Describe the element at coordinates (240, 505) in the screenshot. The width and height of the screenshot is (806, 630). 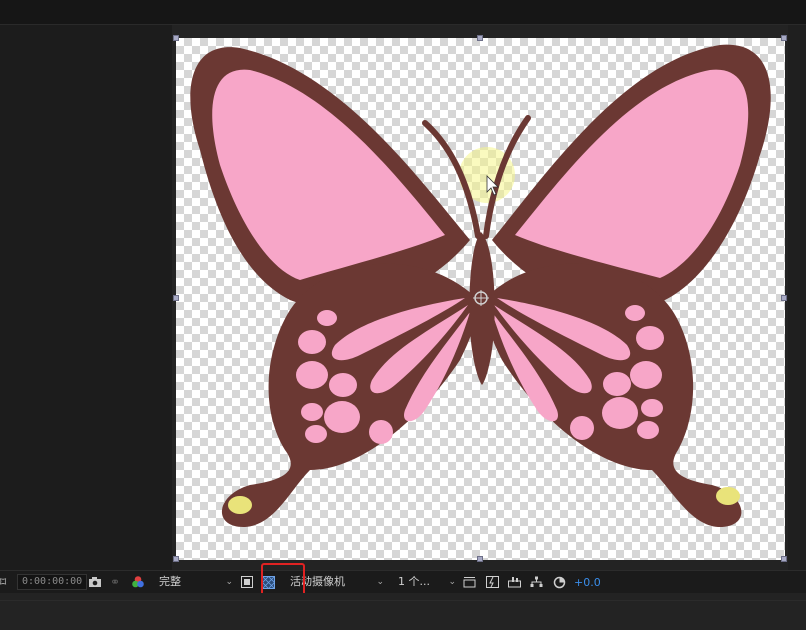
I see `left-tail-spot` at that location.